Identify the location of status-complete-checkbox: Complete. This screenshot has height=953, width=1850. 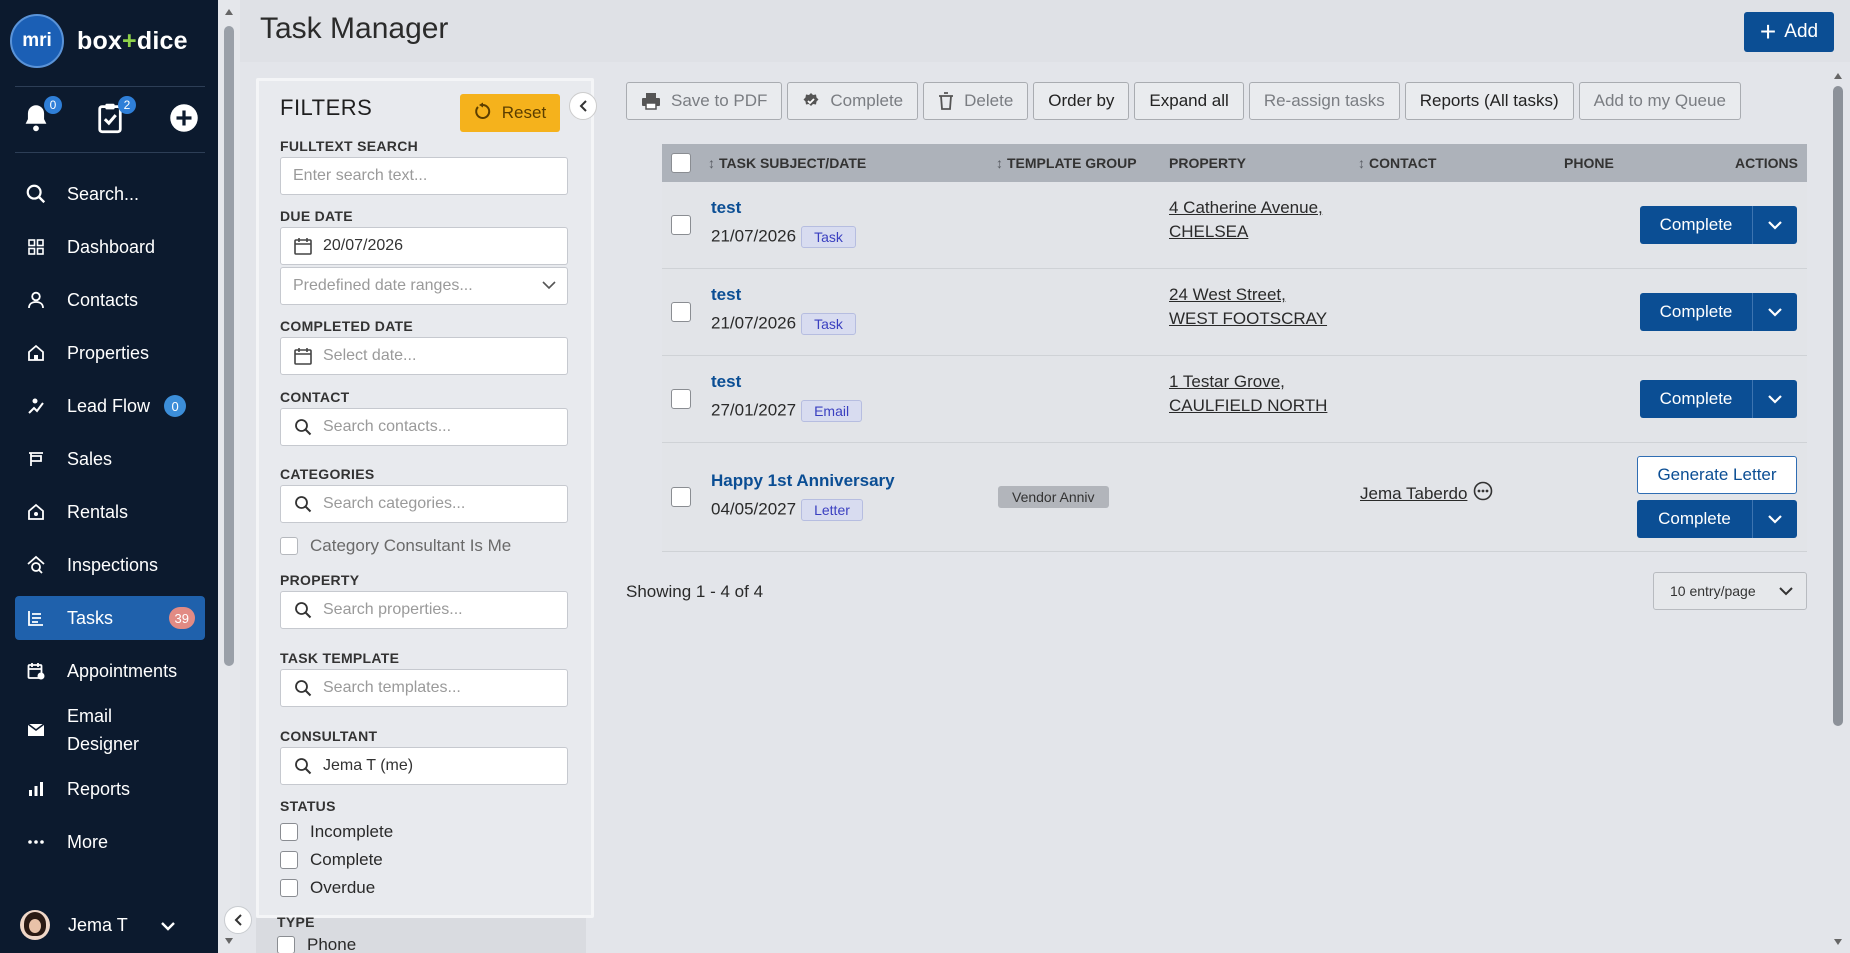
(331, 860).